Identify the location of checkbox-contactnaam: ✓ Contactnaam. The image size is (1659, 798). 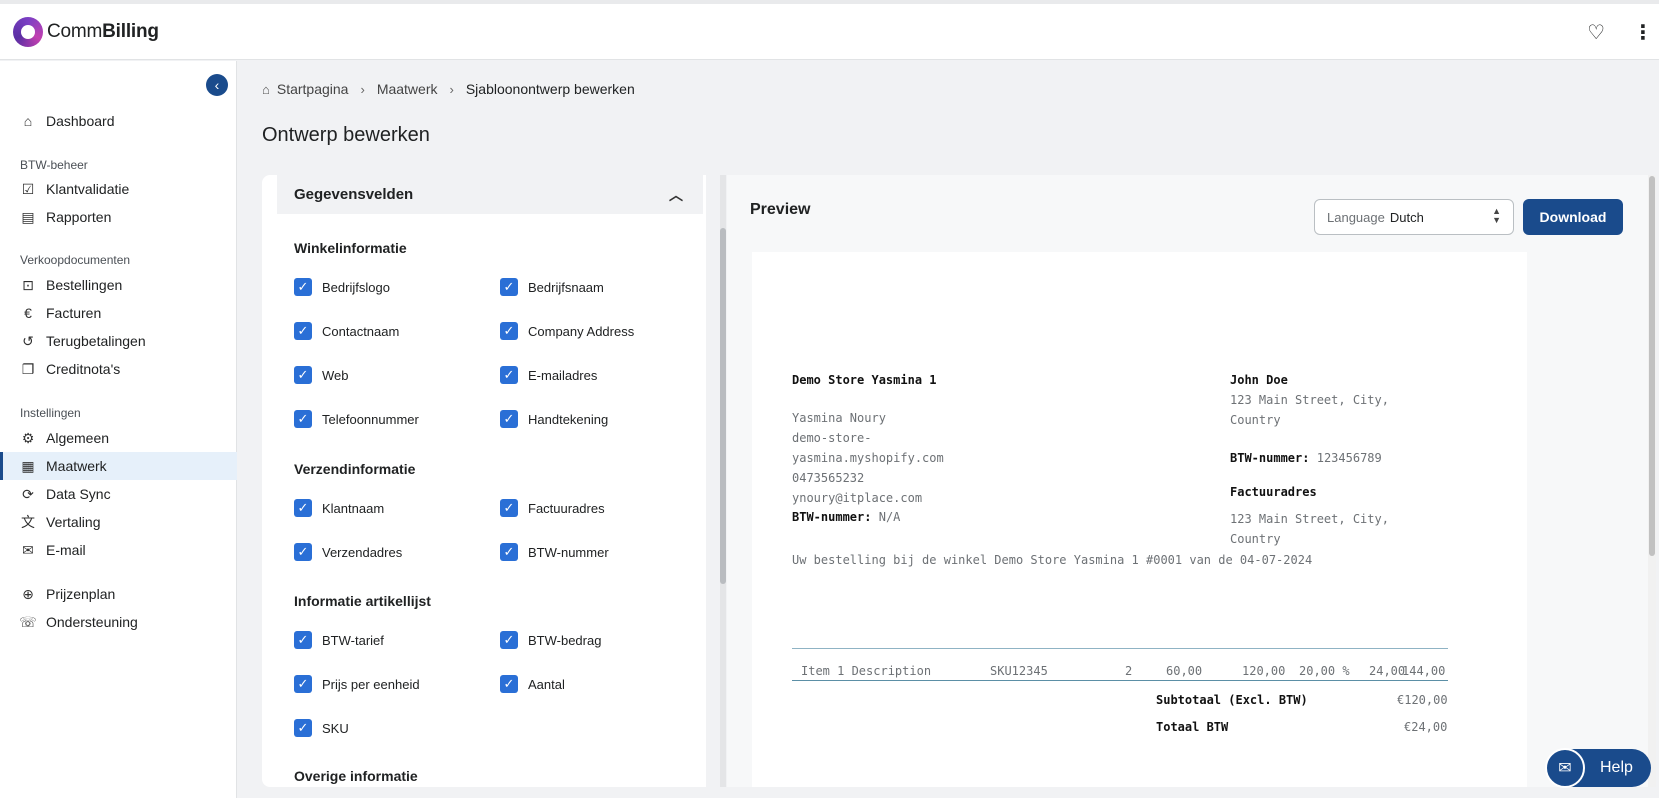
(346, 331).